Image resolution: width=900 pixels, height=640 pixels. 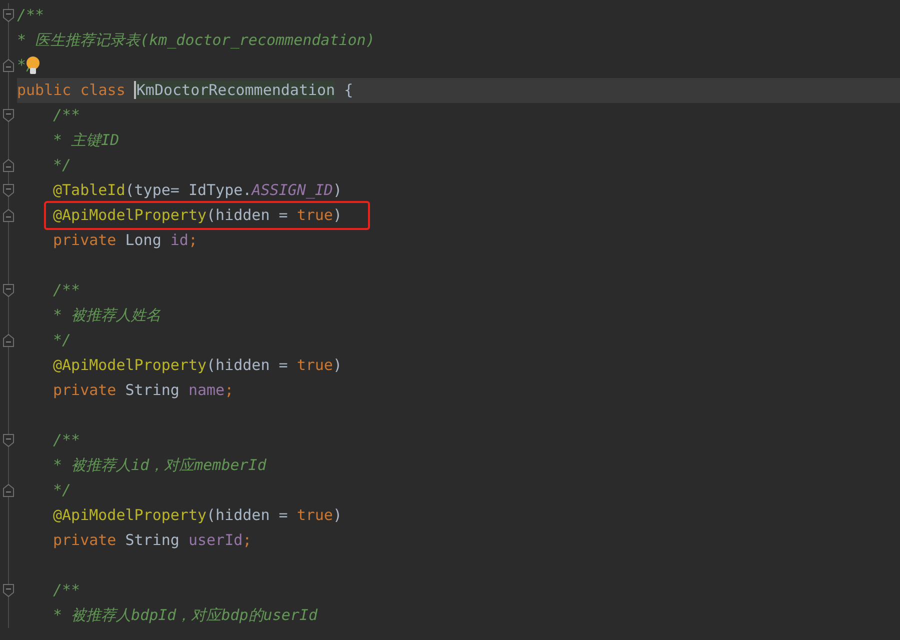 What do you see at coordinates (143, 391) in the screenshot?
I see `code-line: private String name;` at bounding box center [143, 391].